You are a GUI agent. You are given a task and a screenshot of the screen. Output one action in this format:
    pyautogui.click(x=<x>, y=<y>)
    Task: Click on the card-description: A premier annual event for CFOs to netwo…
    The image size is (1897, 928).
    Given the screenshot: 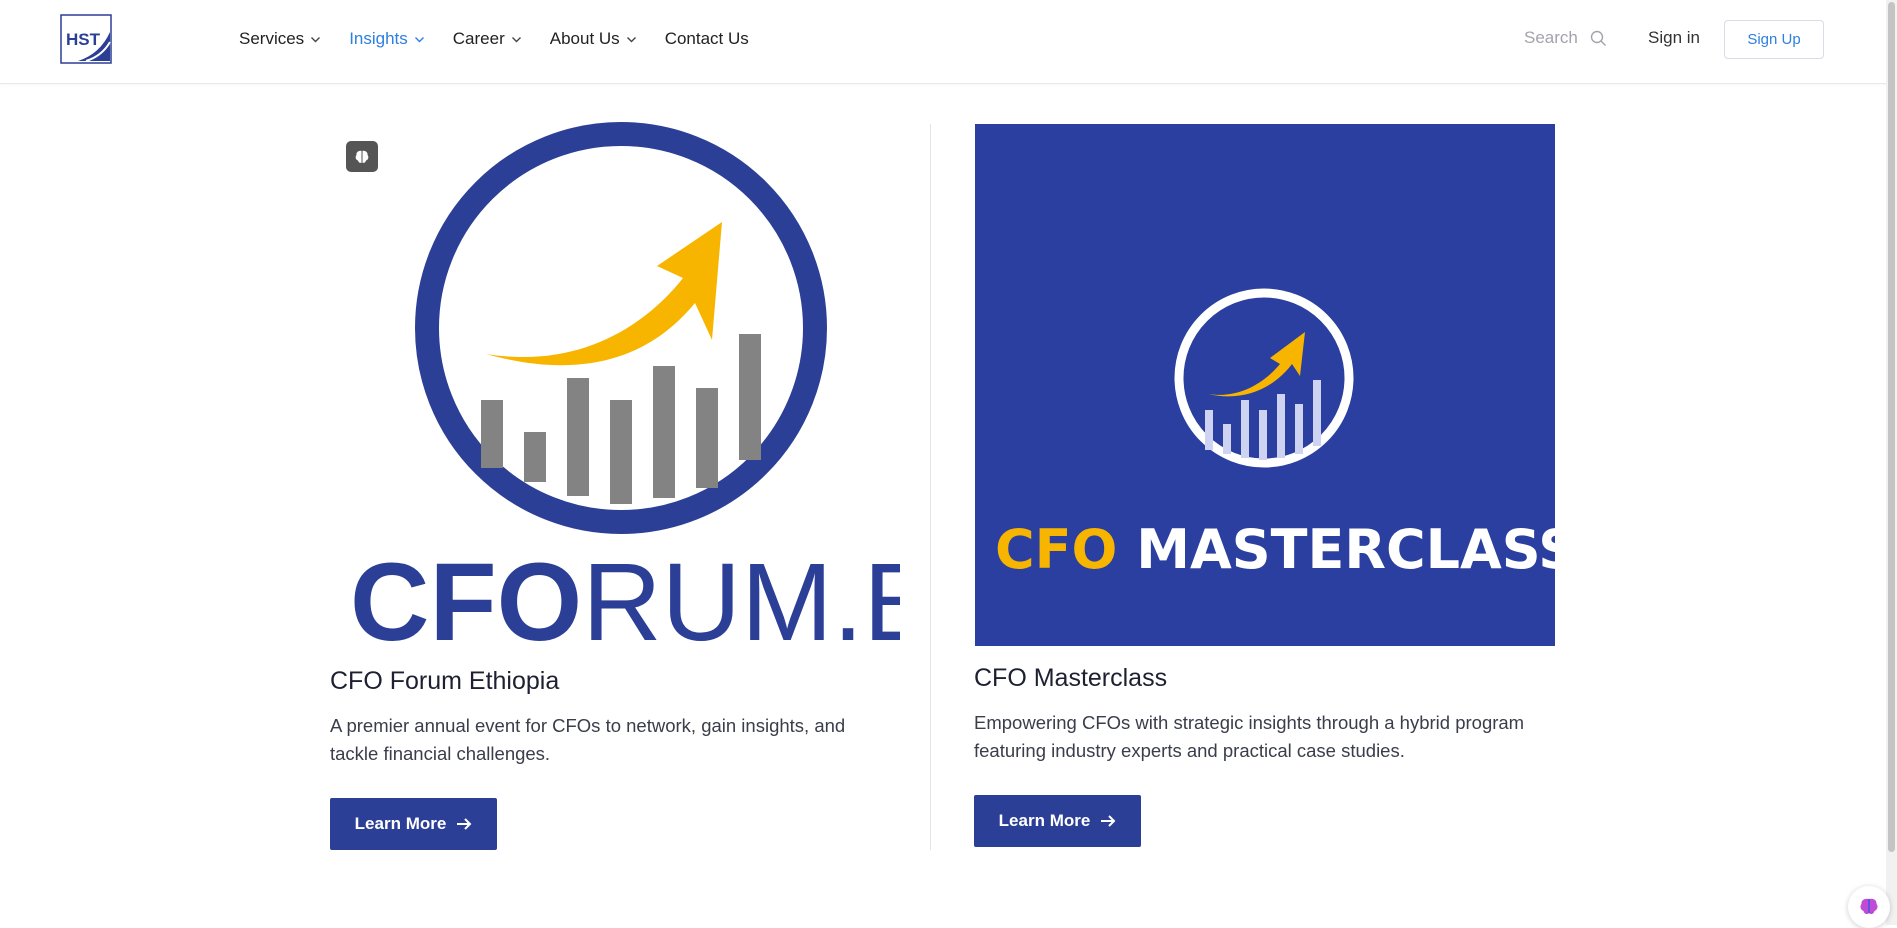 What is the action you would take?
    pyautogui.click(x=588, y=739)
    